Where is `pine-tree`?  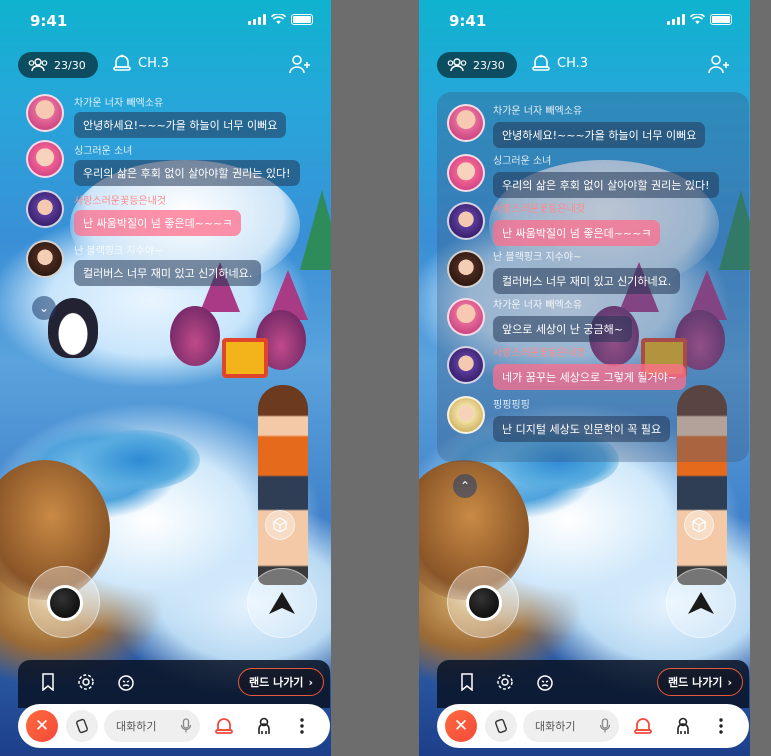
pine-tree is located at coordinates (315, 230).